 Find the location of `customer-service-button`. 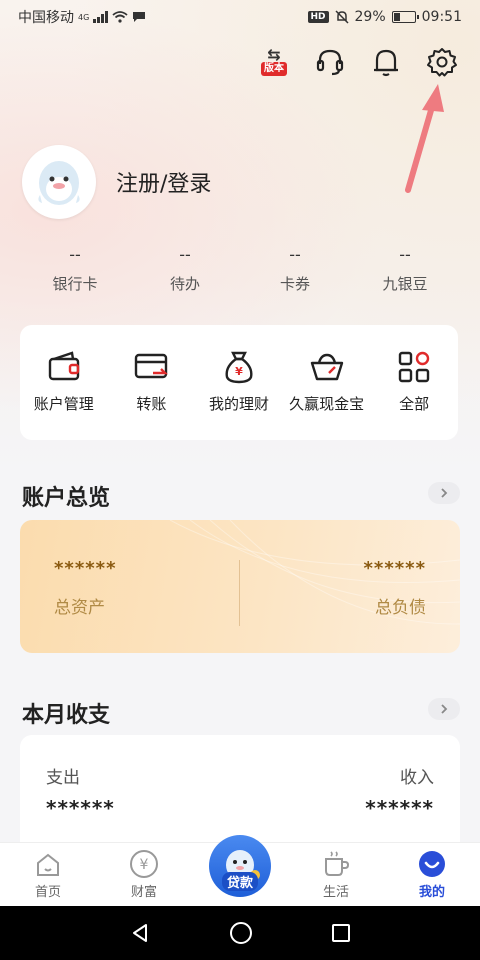

customer-service-button is located at coordinates (330, 62).